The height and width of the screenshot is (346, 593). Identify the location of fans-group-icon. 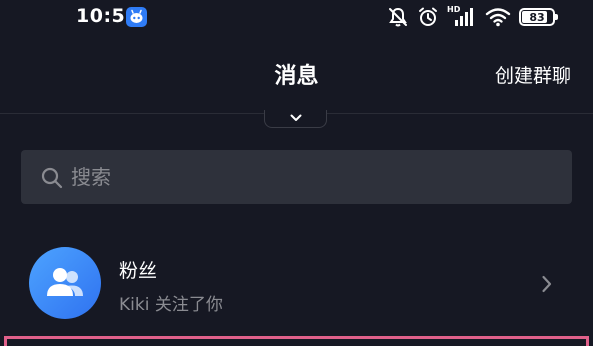
(65, 282).